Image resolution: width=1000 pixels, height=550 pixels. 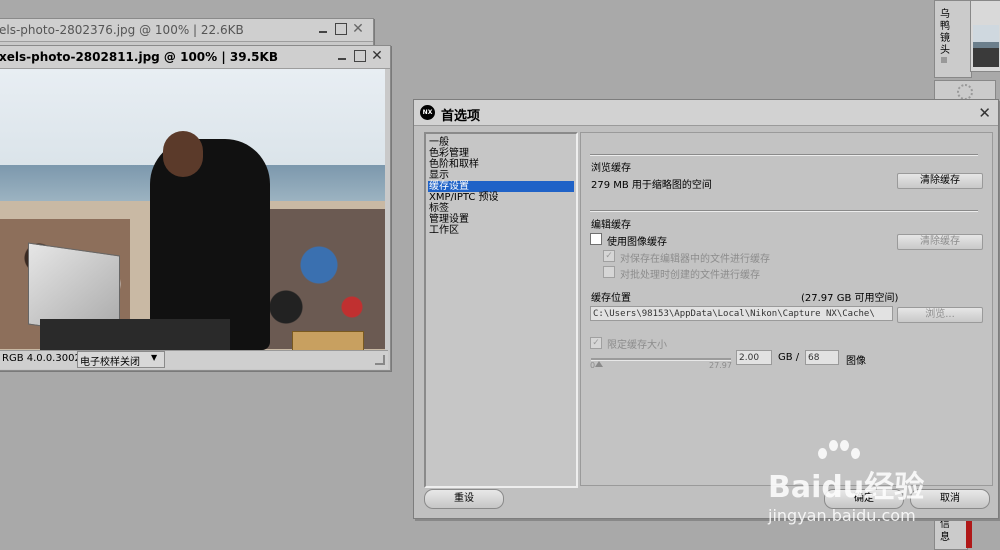 What do you see at coordinates (501, 219) in the screenshot?
I see `category-admin-settings: 管理设置` at bounding box center [501, 219].